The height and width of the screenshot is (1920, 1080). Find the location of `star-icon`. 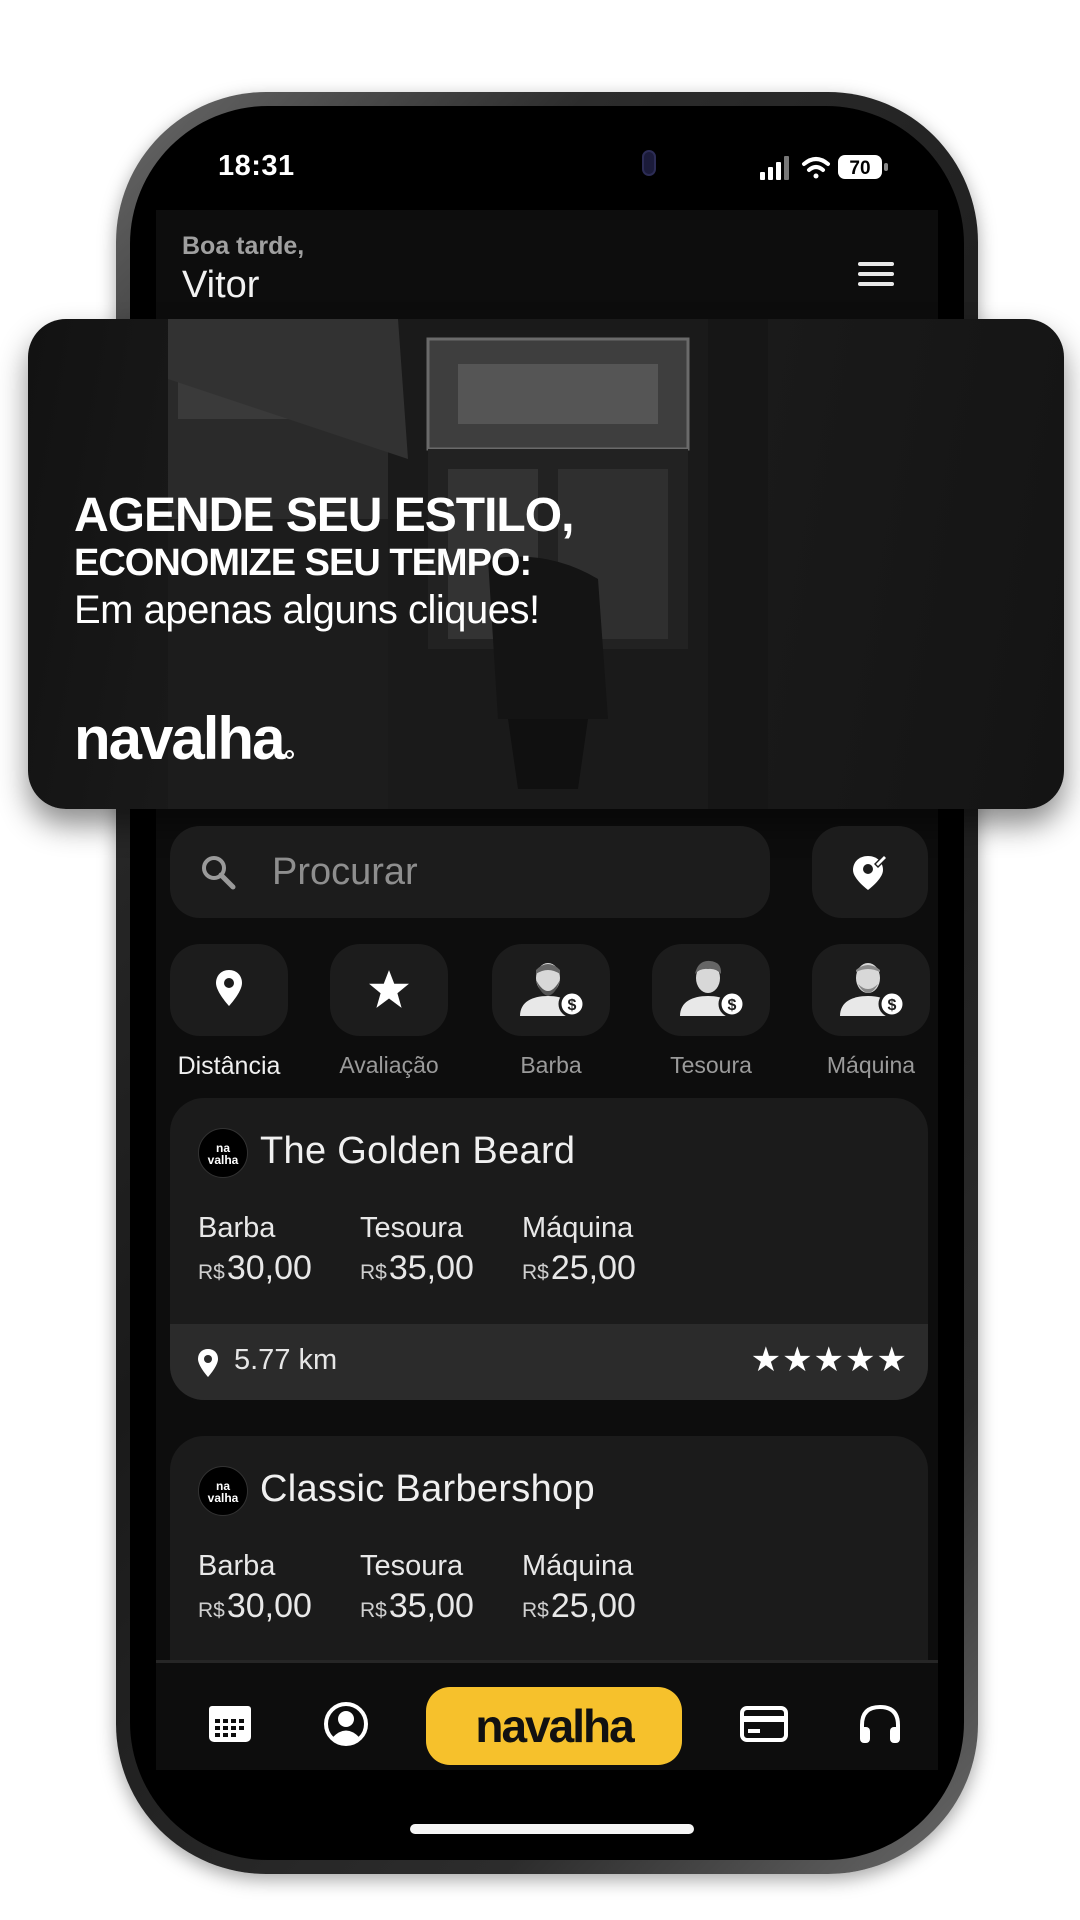

star-icon is located at coordinates (389, 989).